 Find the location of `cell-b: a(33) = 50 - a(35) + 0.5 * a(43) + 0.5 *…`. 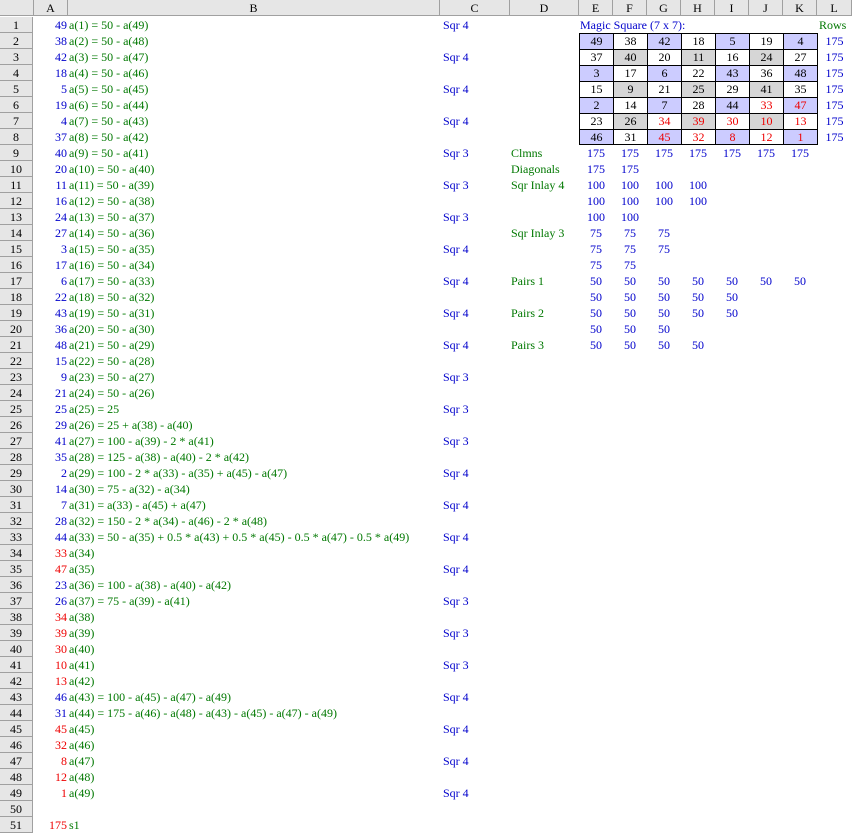

cell-b: a(33) = 50 - a(35) + 0.5 * a(43) + 0.5 *… is located at coordinates (254, 537).